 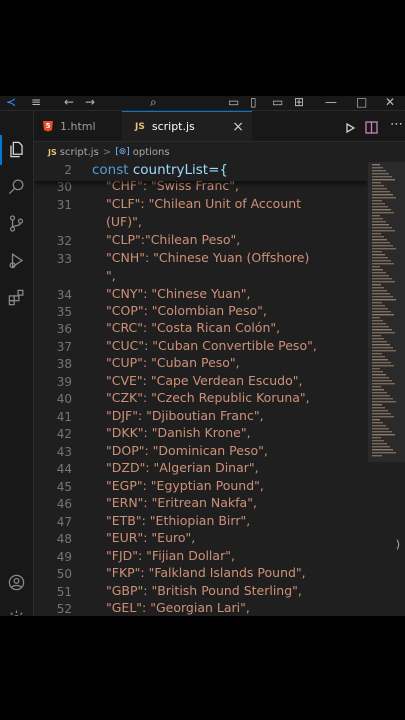 What do you see at coordinates (208, 397) in the screenshot?
I see `code-line: "CZK": "Czech Republic Koruna",` at bounding box center [208, 397].